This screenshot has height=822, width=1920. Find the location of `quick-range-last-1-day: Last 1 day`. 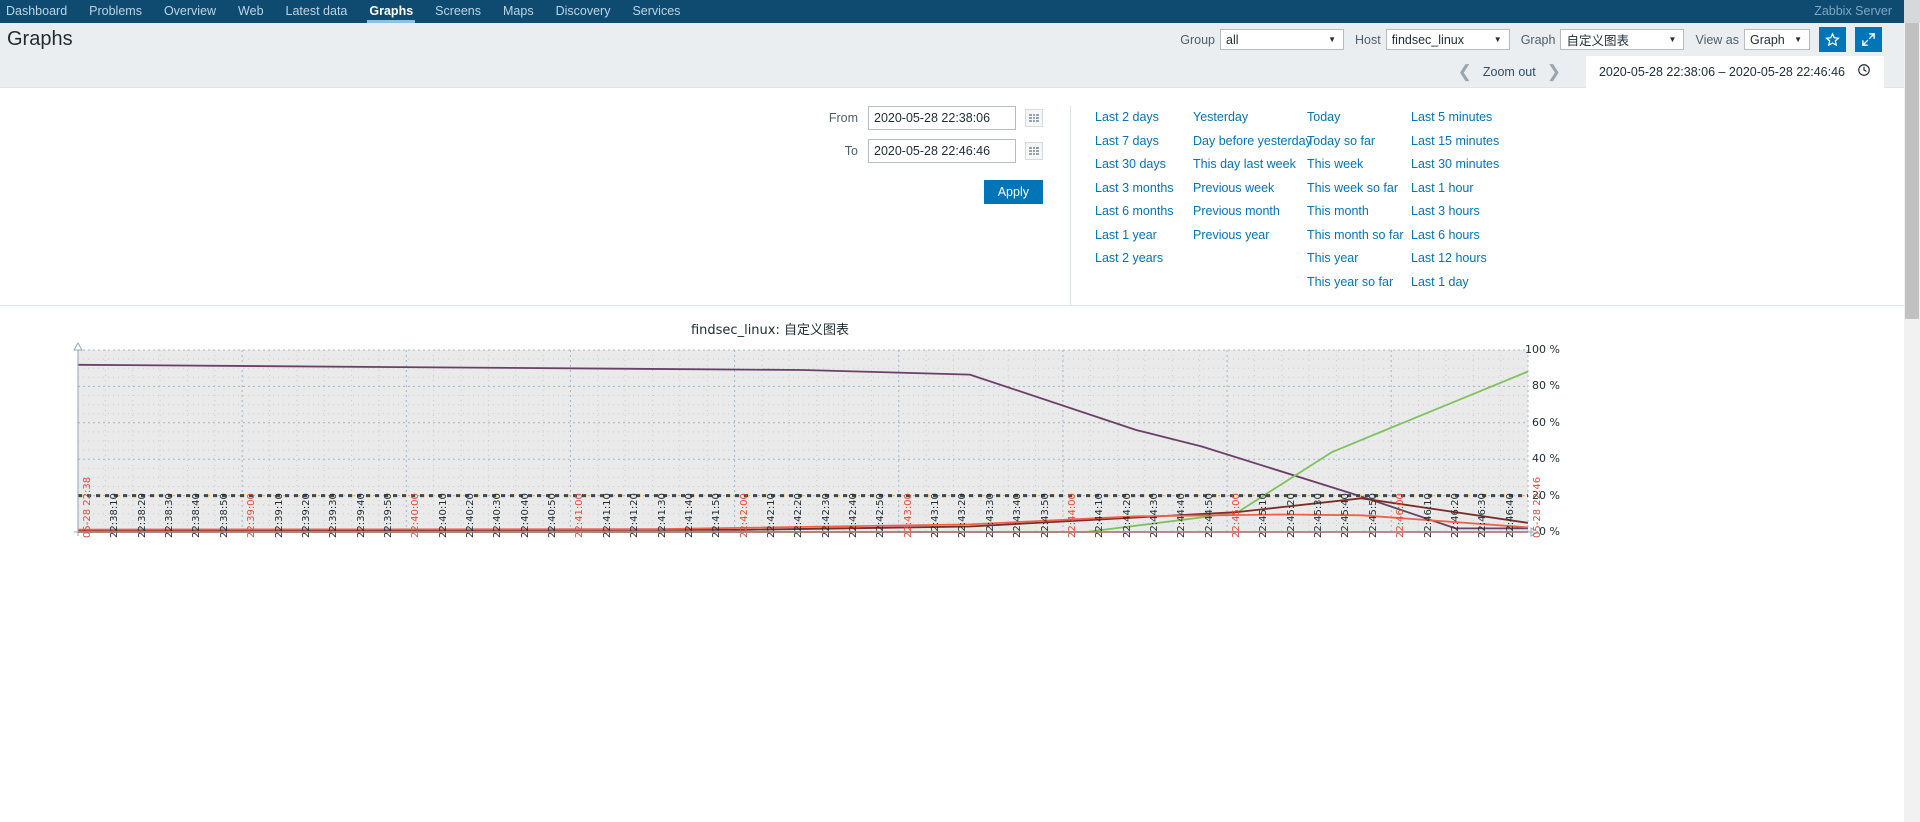

quick-range-last-1-day: Last 1 day is located at coordinates (1466, 283).